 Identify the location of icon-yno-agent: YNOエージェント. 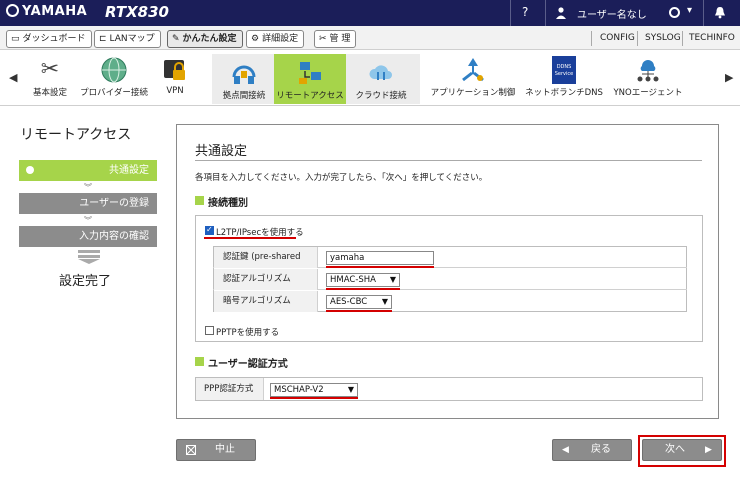
(648, 80).